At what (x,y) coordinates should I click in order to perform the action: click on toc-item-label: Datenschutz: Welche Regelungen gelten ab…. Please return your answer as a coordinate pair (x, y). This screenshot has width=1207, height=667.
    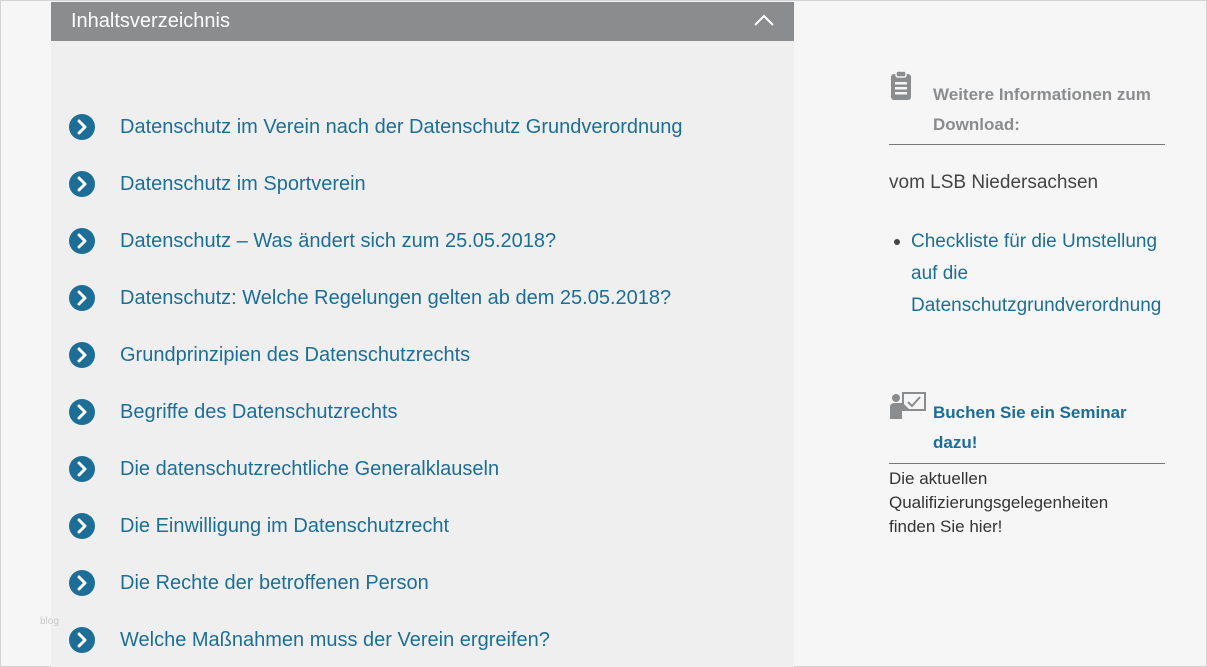
    Looking at the image, I should click on (396, 297).